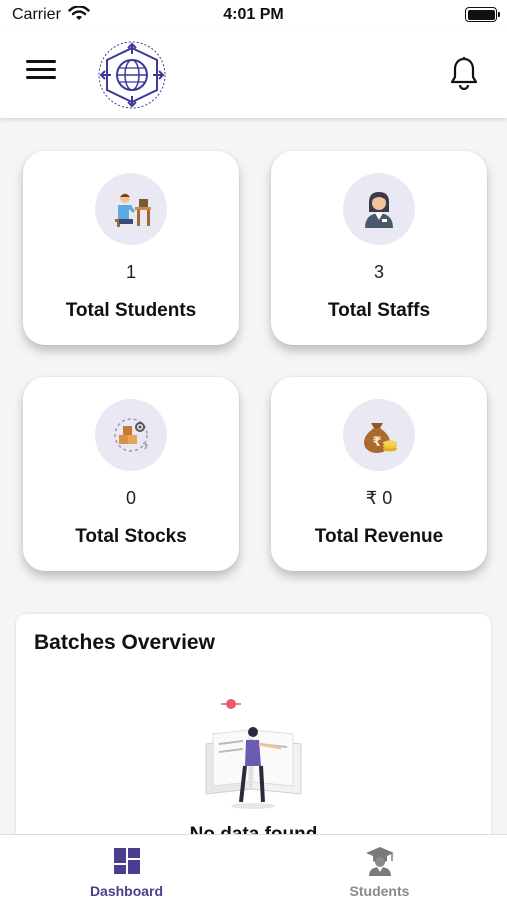 The width and height of the screenshot is (507, 900). Describe the element at coordinates (130, 272) in the screenshot. I see `total-students-value: 1` at that location.